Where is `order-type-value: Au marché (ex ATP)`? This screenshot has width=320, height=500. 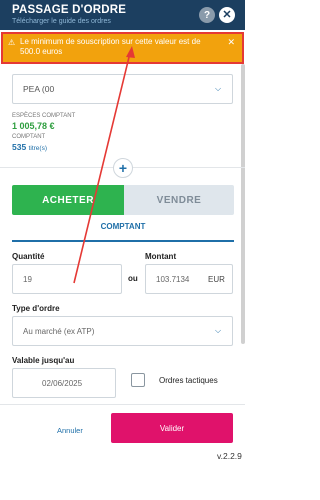
order-type-value: Au marché (ex ATP) is located at coordinates (59, 331).